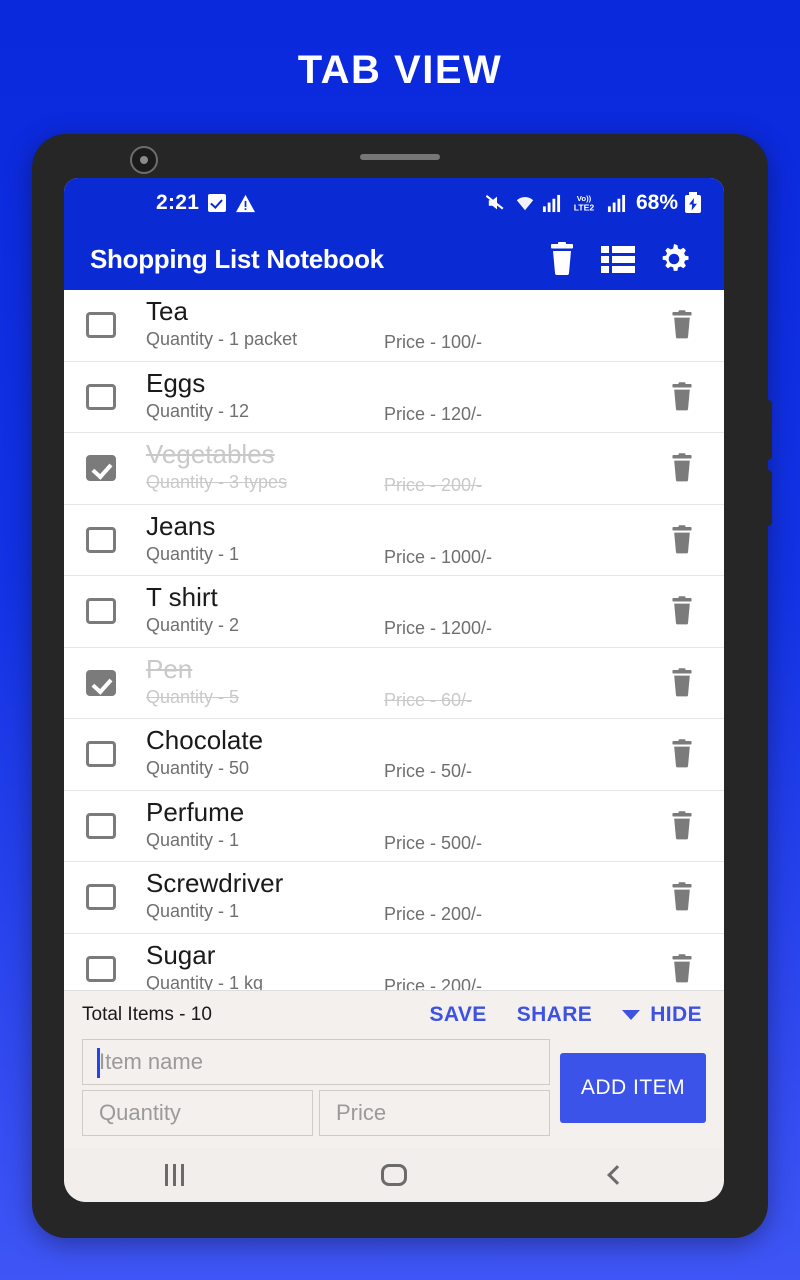 The height and width of the screenshot is (1280, 800). What do you see at coordinates (768, 430) in the screenshot?
I see `power-button` at bounding box center [768, 430].